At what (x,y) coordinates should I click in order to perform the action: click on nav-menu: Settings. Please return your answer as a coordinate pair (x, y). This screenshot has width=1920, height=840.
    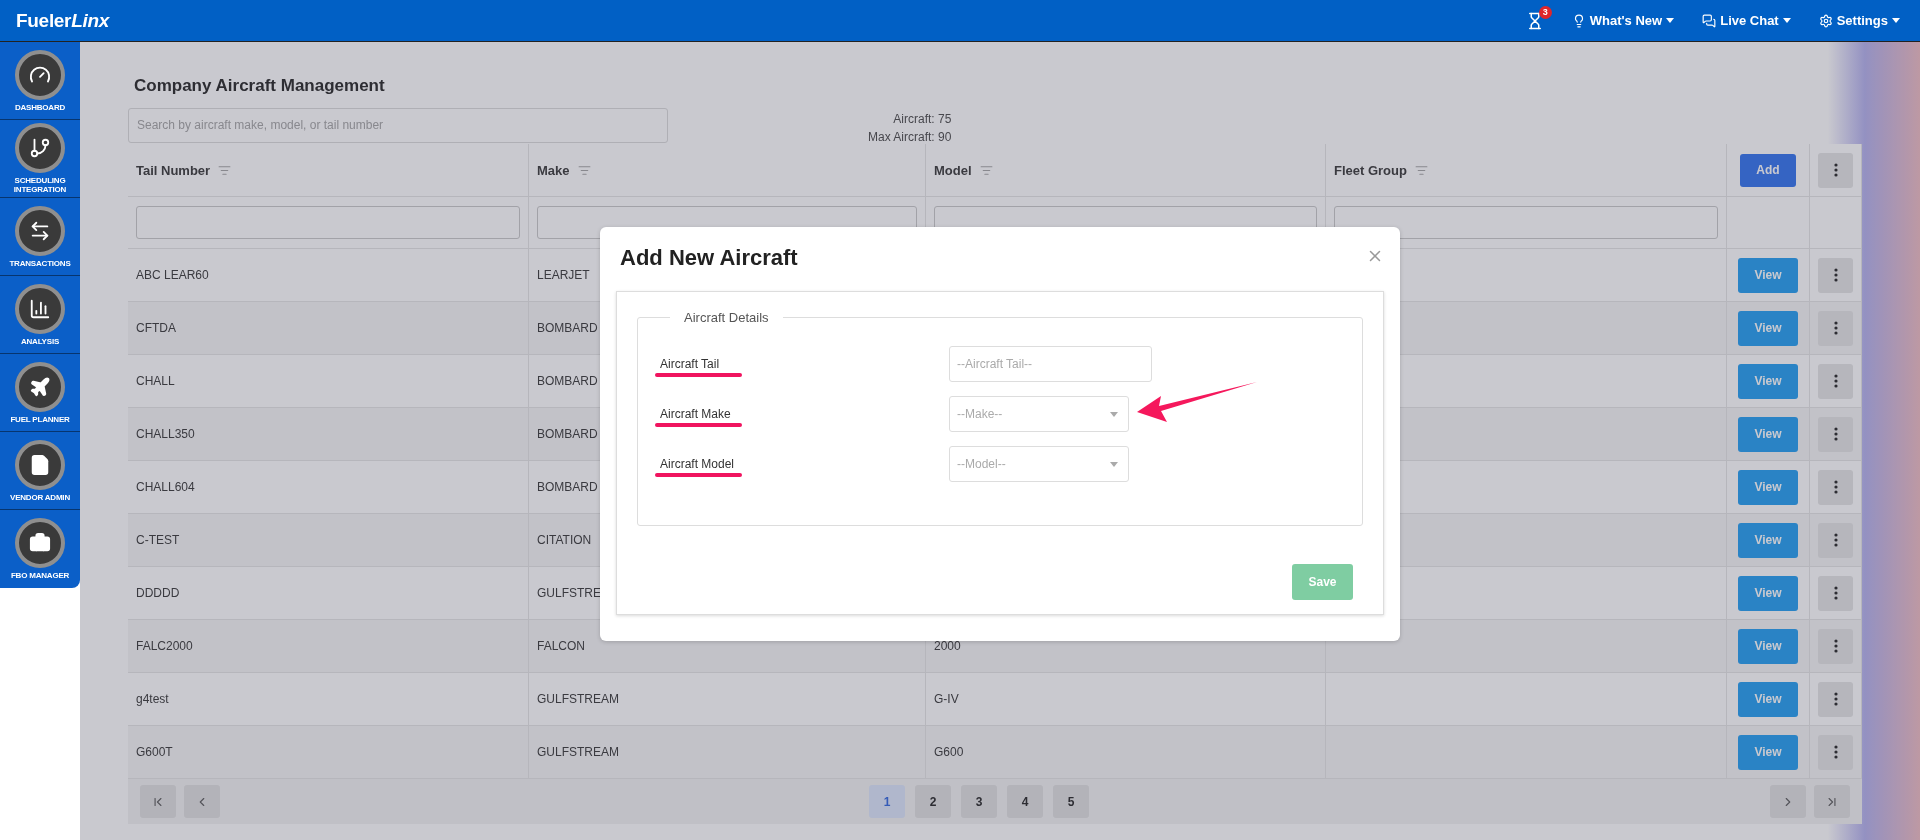
    Looking at the image, I should click on (1859, 20).